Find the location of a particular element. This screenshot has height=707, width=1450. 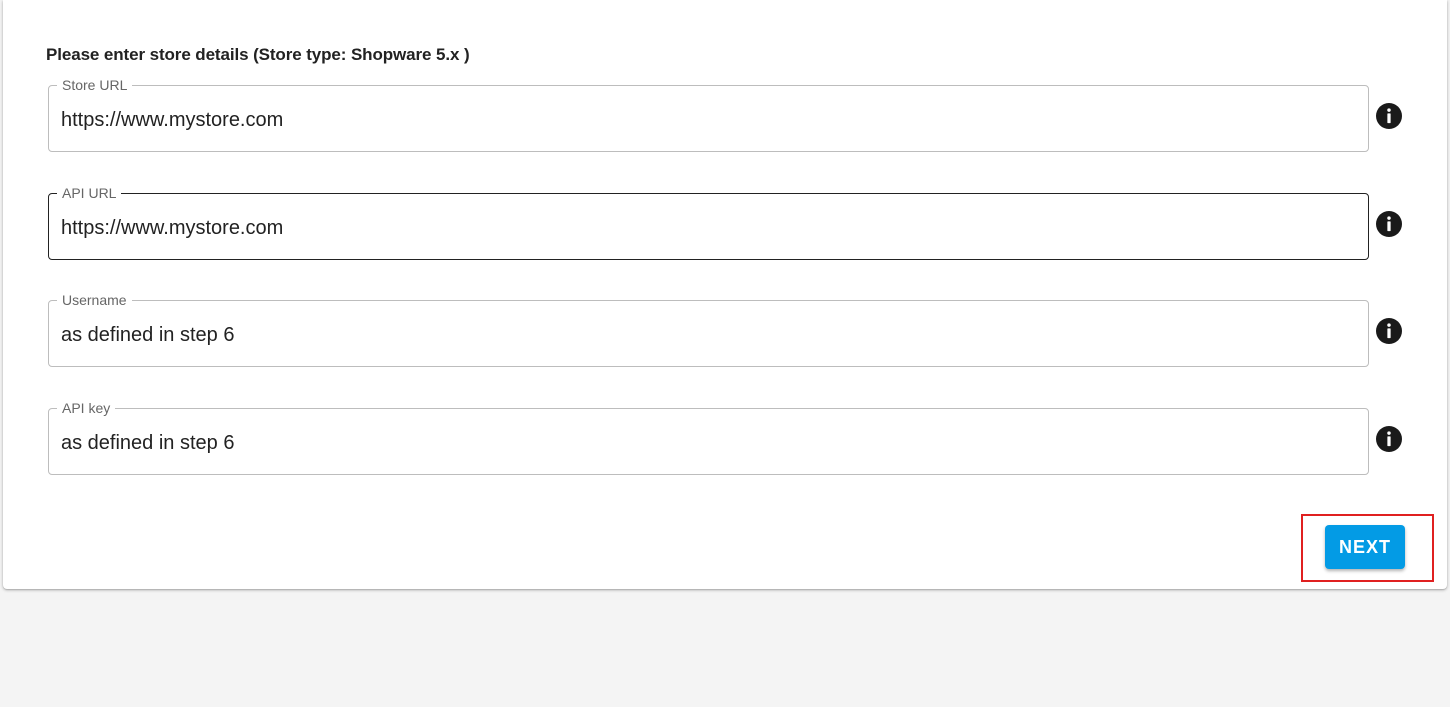

api-key-field: API key as defined in step 6 is located at coordinates (708, 437).